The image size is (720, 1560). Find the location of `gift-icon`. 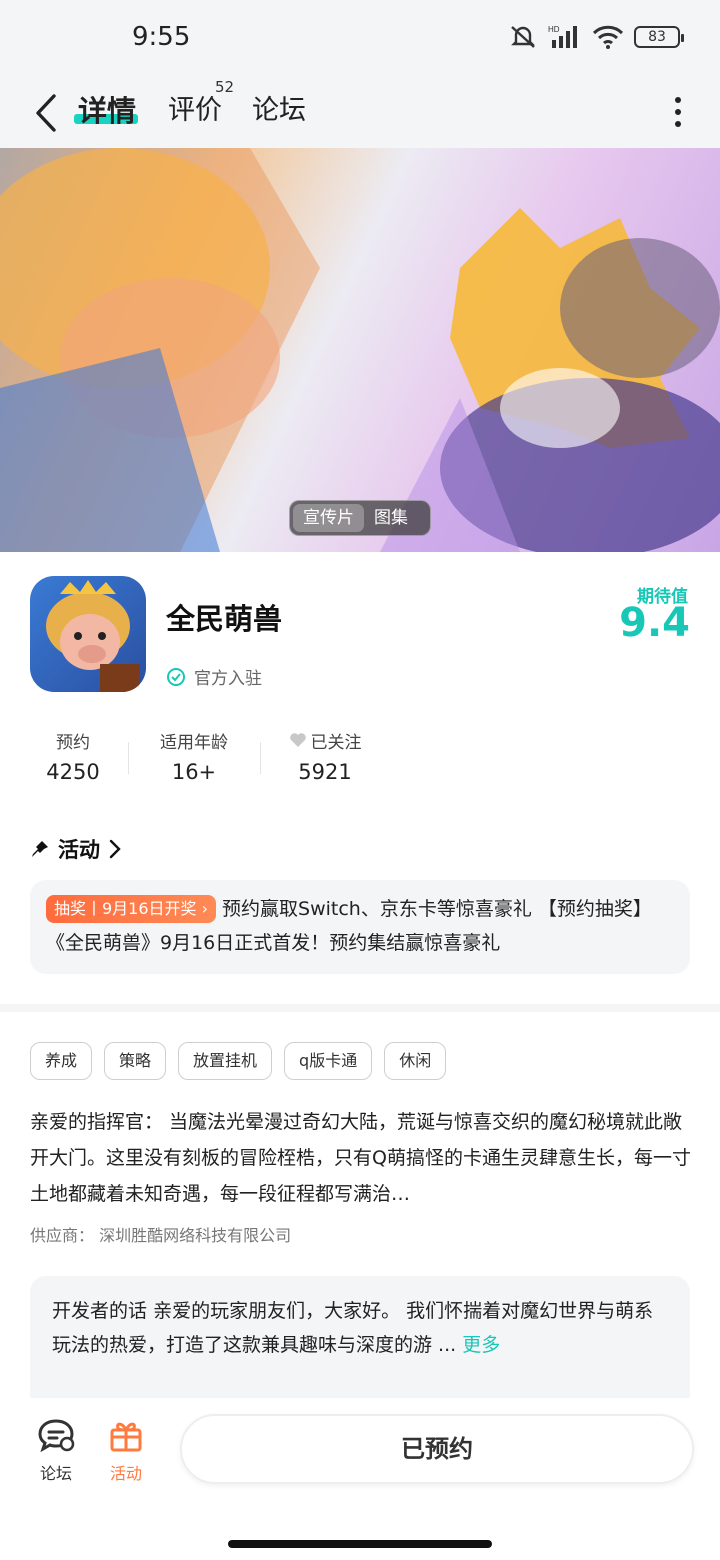

gift-icon is located at coordinates (126, 1437).